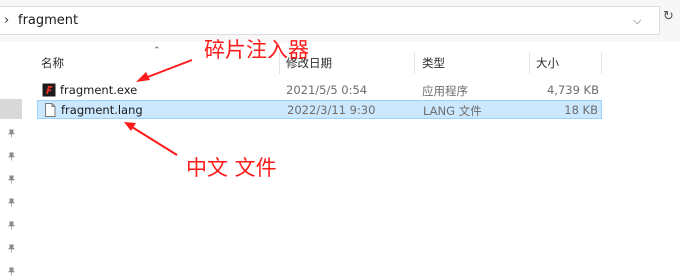 This screenshot has width=680, height=276. I want to click on annotation-arrows, so click(158, 107).